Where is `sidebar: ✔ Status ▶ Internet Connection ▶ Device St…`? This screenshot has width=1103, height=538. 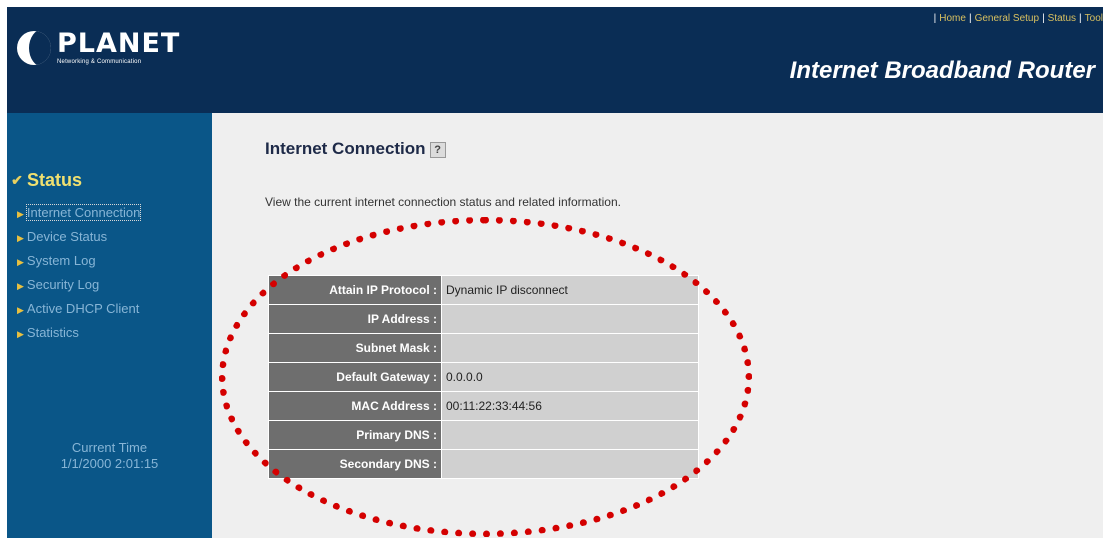 sidebar: ✔ Status ▶ Internet Connection ▶ Device St… is located at coordinates (109, 325).